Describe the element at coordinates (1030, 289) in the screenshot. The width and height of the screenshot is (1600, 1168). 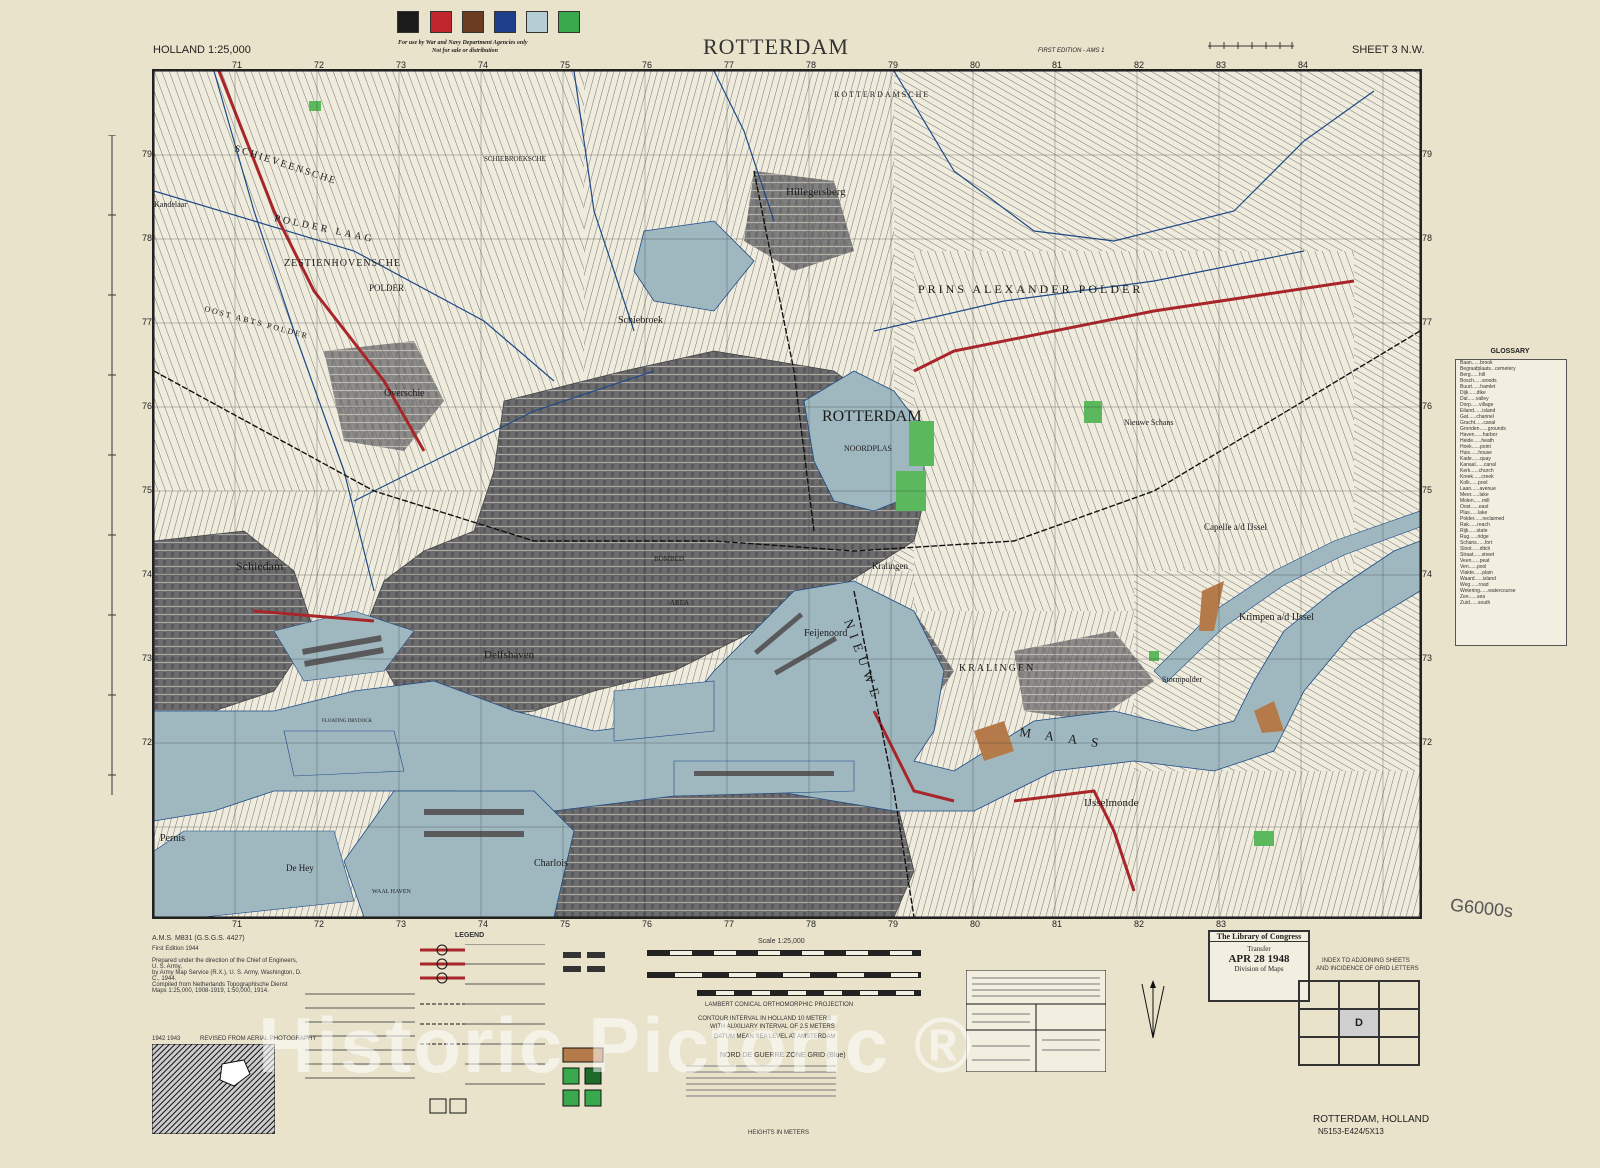
I see `label-prins-alexander-polder: PRINS ALEXANDER POLDER` at that location.